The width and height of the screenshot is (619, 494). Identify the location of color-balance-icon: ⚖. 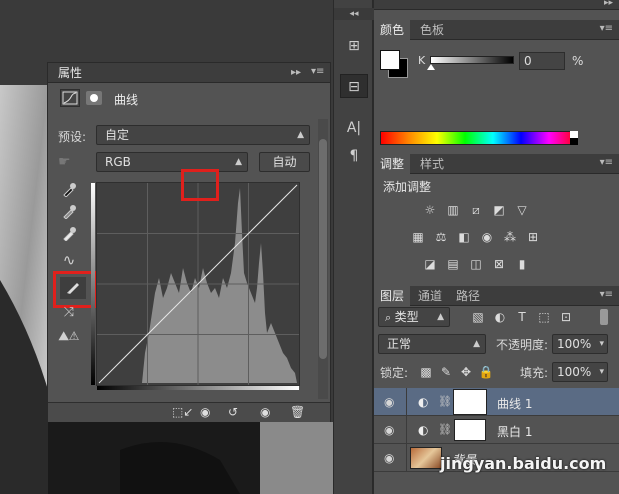
(441, 237).